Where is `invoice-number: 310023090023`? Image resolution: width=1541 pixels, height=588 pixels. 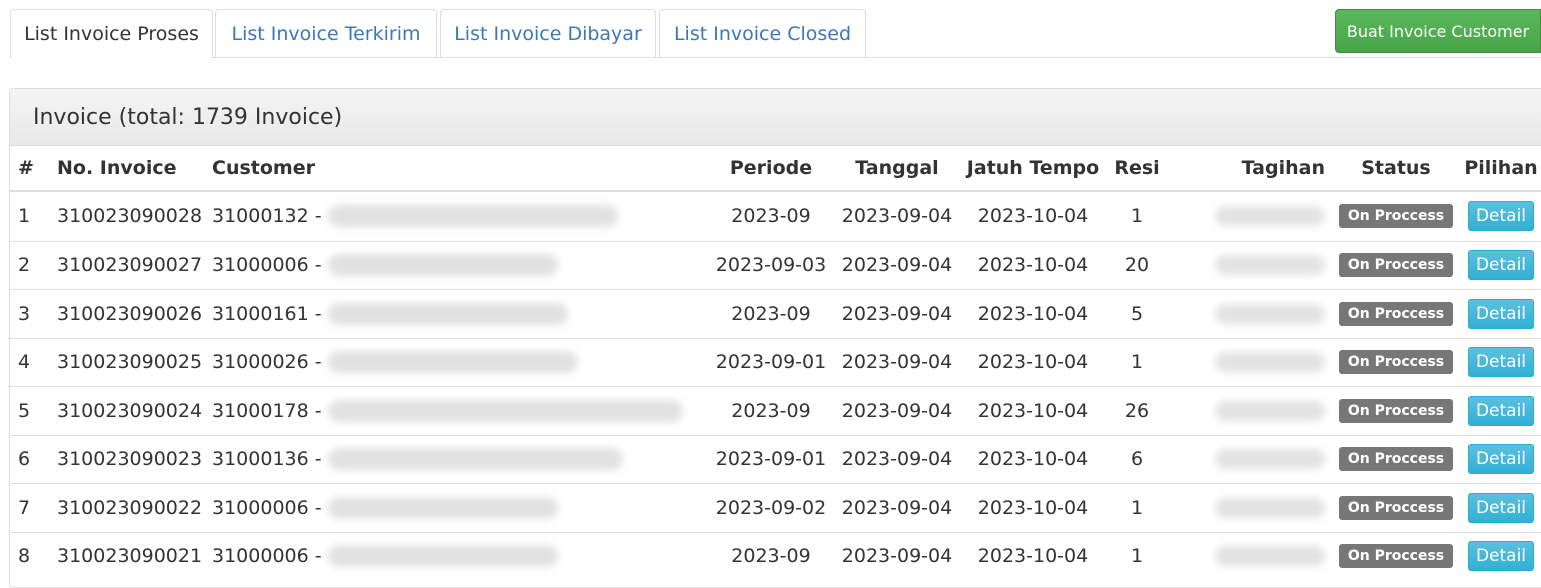 invoice-number: 310023090023 is located at coordinates (130, 459).